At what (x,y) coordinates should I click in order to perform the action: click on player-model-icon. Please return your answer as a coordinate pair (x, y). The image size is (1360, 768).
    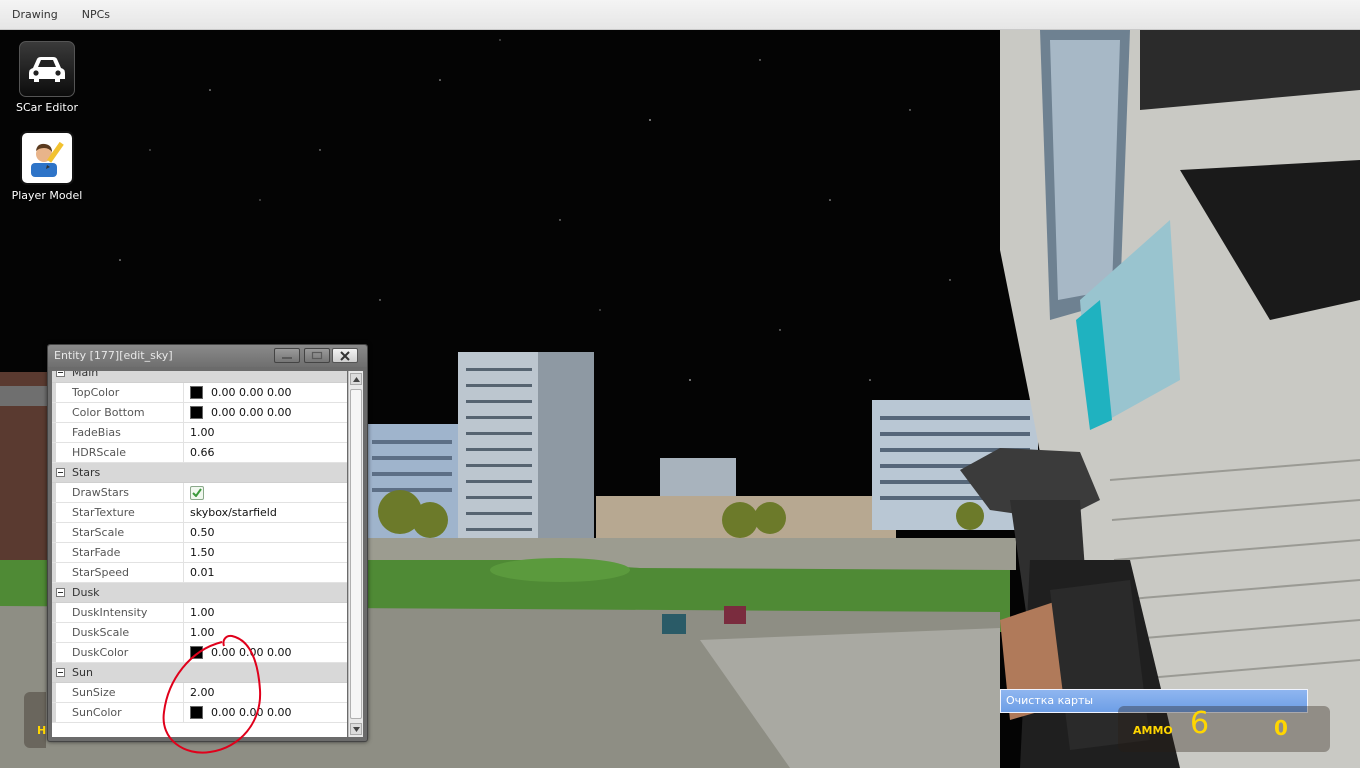
    Looking at the image, I should click on (47, 158).